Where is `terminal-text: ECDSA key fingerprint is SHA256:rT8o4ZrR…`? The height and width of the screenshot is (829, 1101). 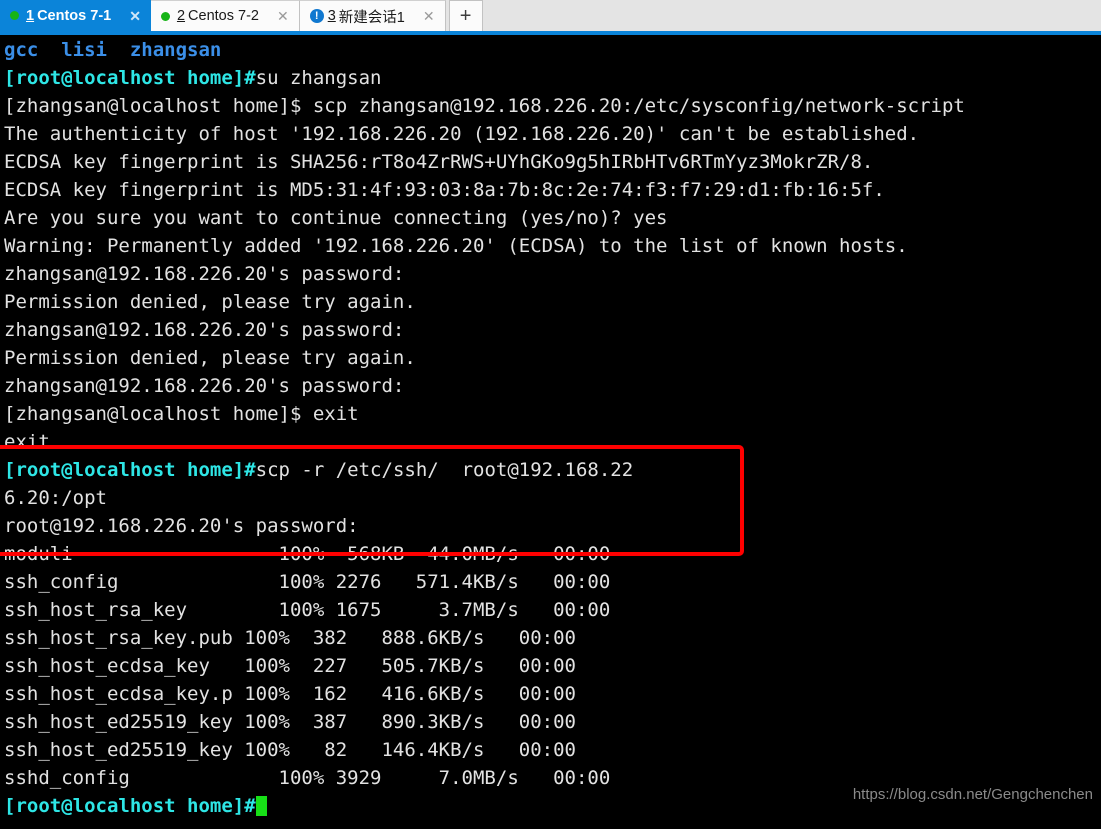 terminal-text: ECDSA key fingerprint is SHA256:rT8o4ZrR… is located at coordinates (439, 162).